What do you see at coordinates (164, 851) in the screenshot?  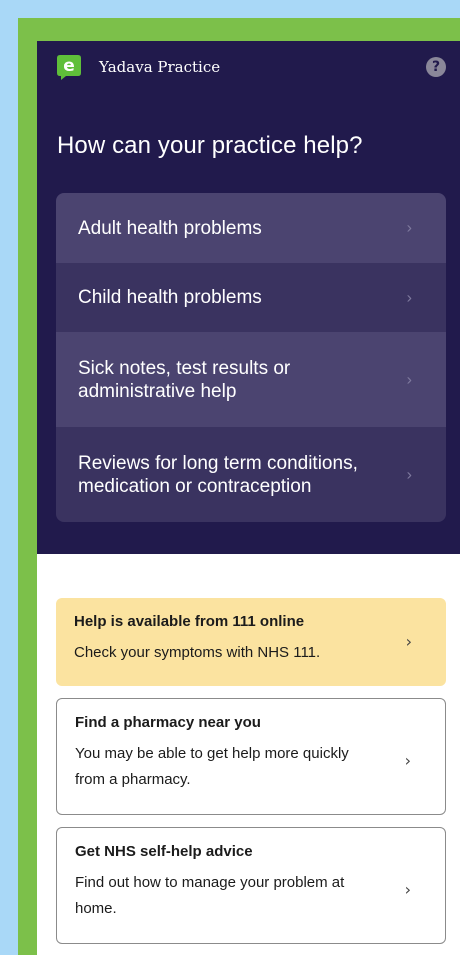 I see `card-title: Get NHS self-help advice` at bounding box center [164, 851].